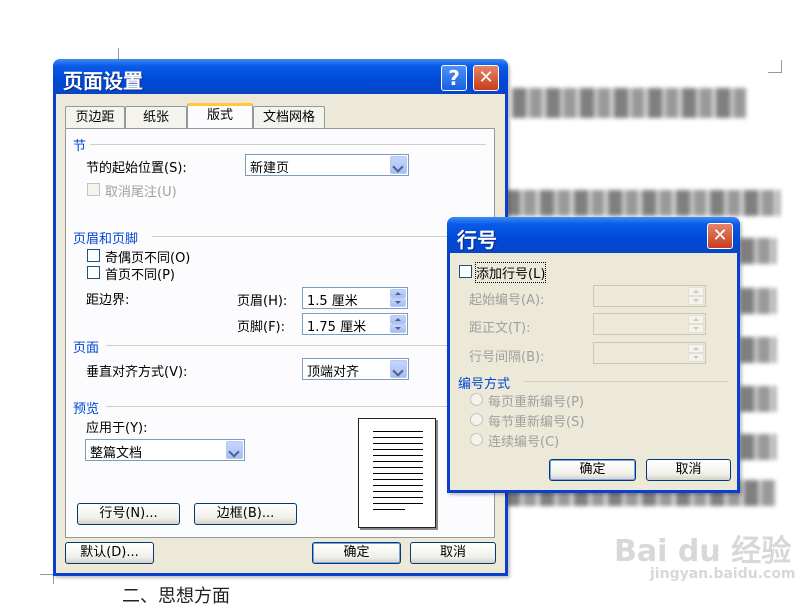 The image size is (800, 608). I want to click on header-distance-spinner: 1.5 厘米, so click(355, 298).